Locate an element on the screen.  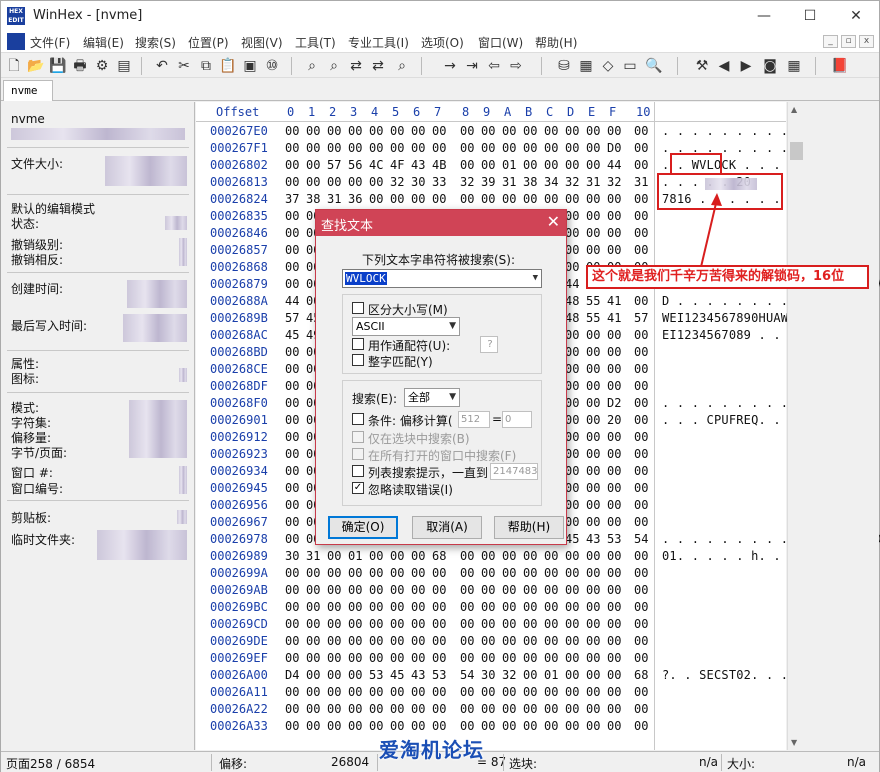
forward-icon: ⇨ is located at coordinates (516, 66).